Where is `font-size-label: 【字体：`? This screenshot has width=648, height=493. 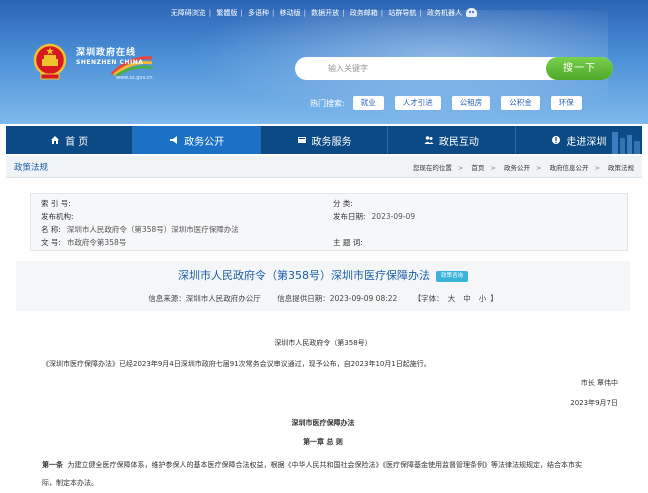
font-size-label: 【字体： is located at coordinates (428, 298).